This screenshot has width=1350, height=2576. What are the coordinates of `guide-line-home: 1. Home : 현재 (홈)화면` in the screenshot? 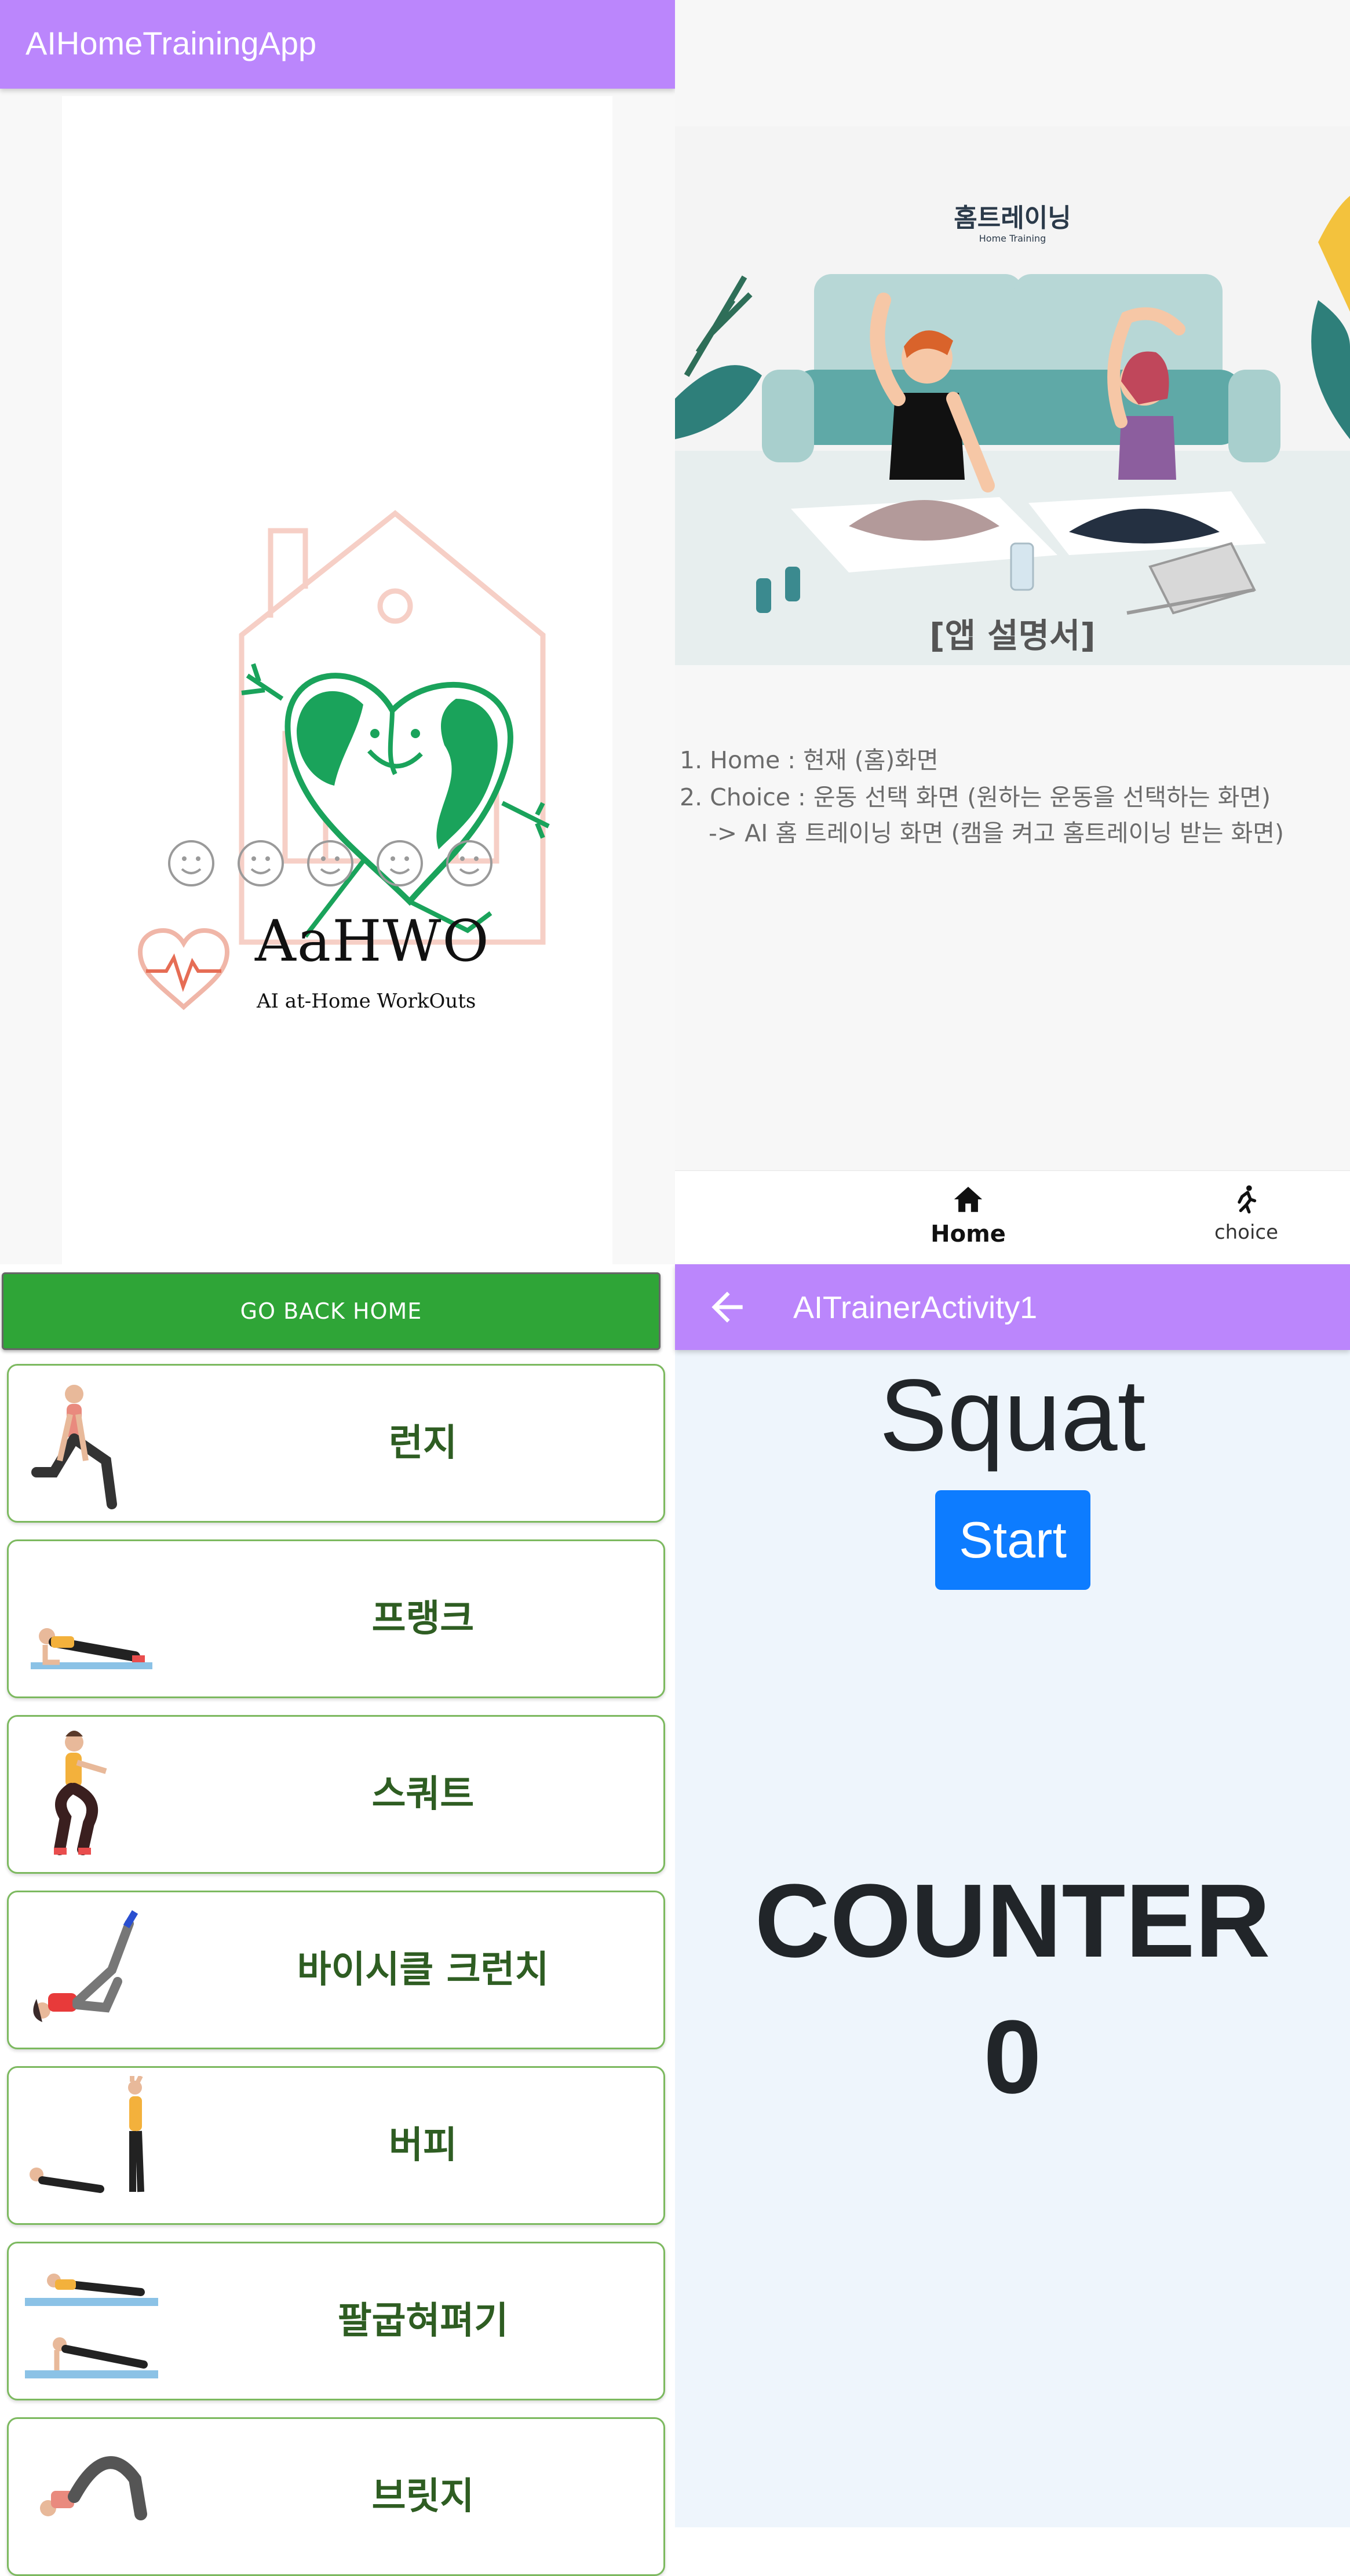 It's located at (810, 760).